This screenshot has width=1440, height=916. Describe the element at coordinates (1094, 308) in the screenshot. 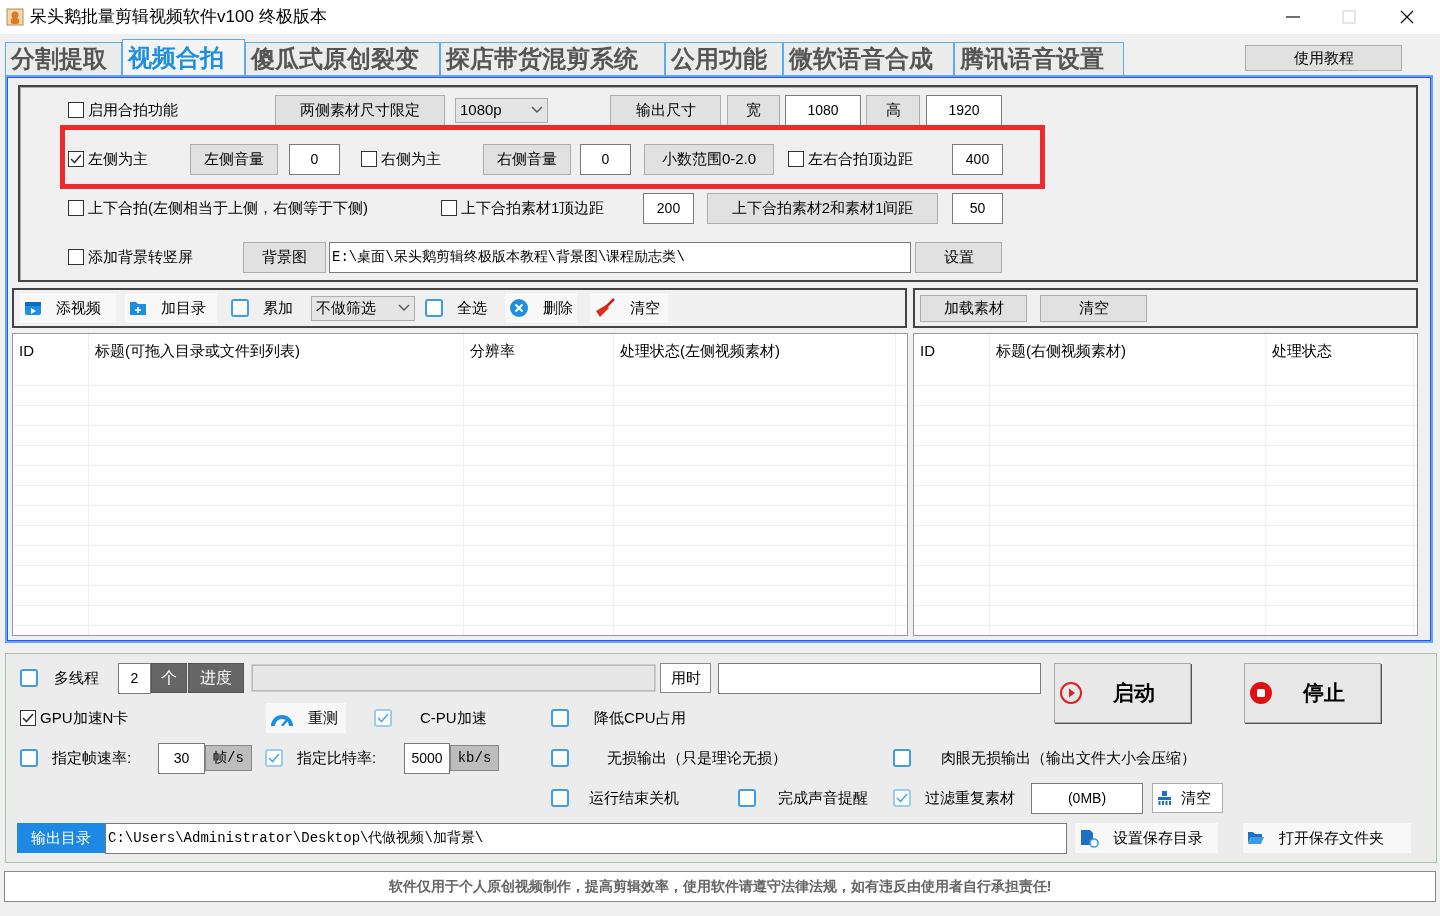

I see `push-button: 清空` at that location.